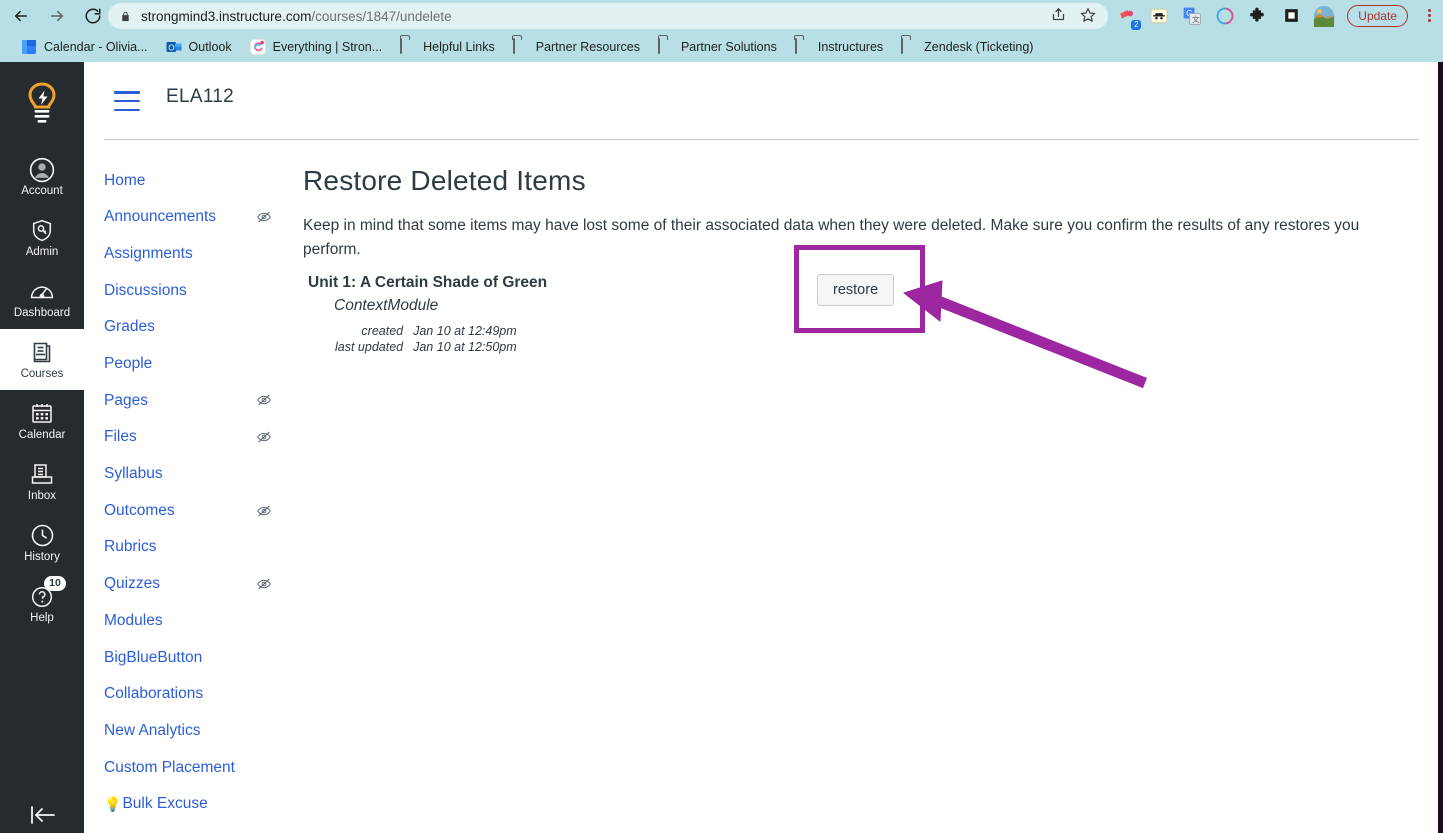  What do you see at coordinates (717, 47) in the screenshot?
I see `bookmark-item: Partner Solutions` at bounding box center [717, 47].